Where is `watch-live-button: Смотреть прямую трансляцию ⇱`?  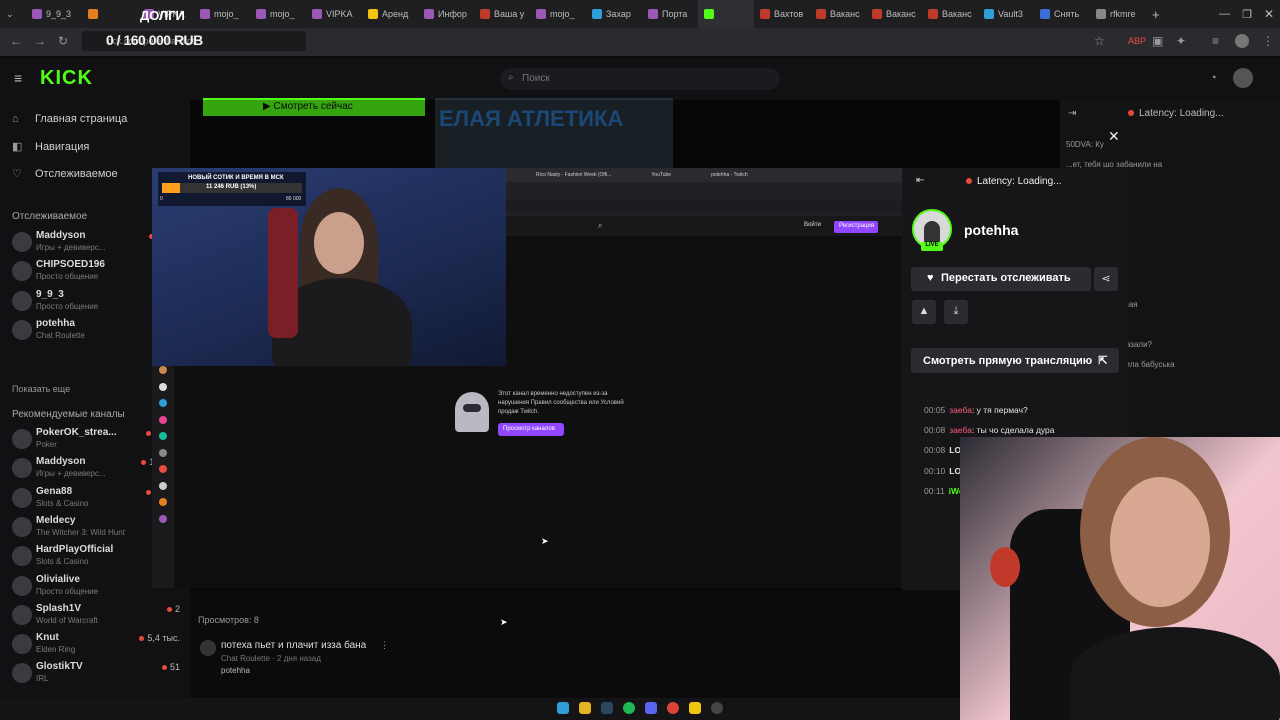 watch-live-button: Смотреть прямую трансляцию ⇱ is located at coordinates (1015, 360).